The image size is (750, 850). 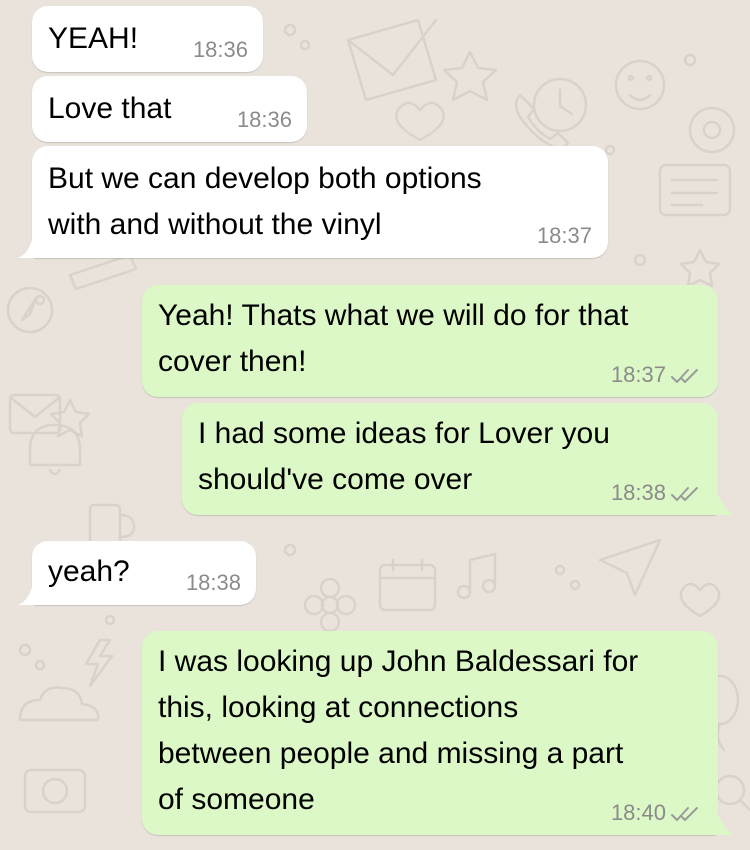 What do you see at coordinates (147, 39) in the screenshot?
I see `message-bubble-incoming: YEAH! 18:36` at bounding box center [147, 39].